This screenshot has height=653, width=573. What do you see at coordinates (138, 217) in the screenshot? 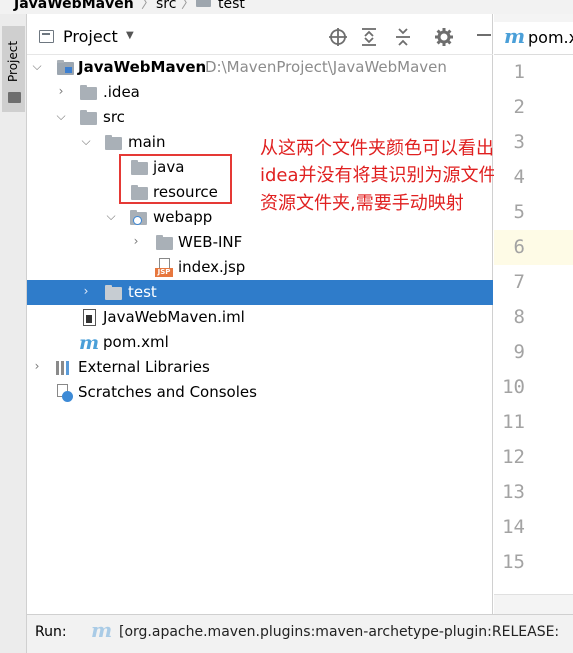
I see `web-folder-icon` at bounding box center [138, 217].